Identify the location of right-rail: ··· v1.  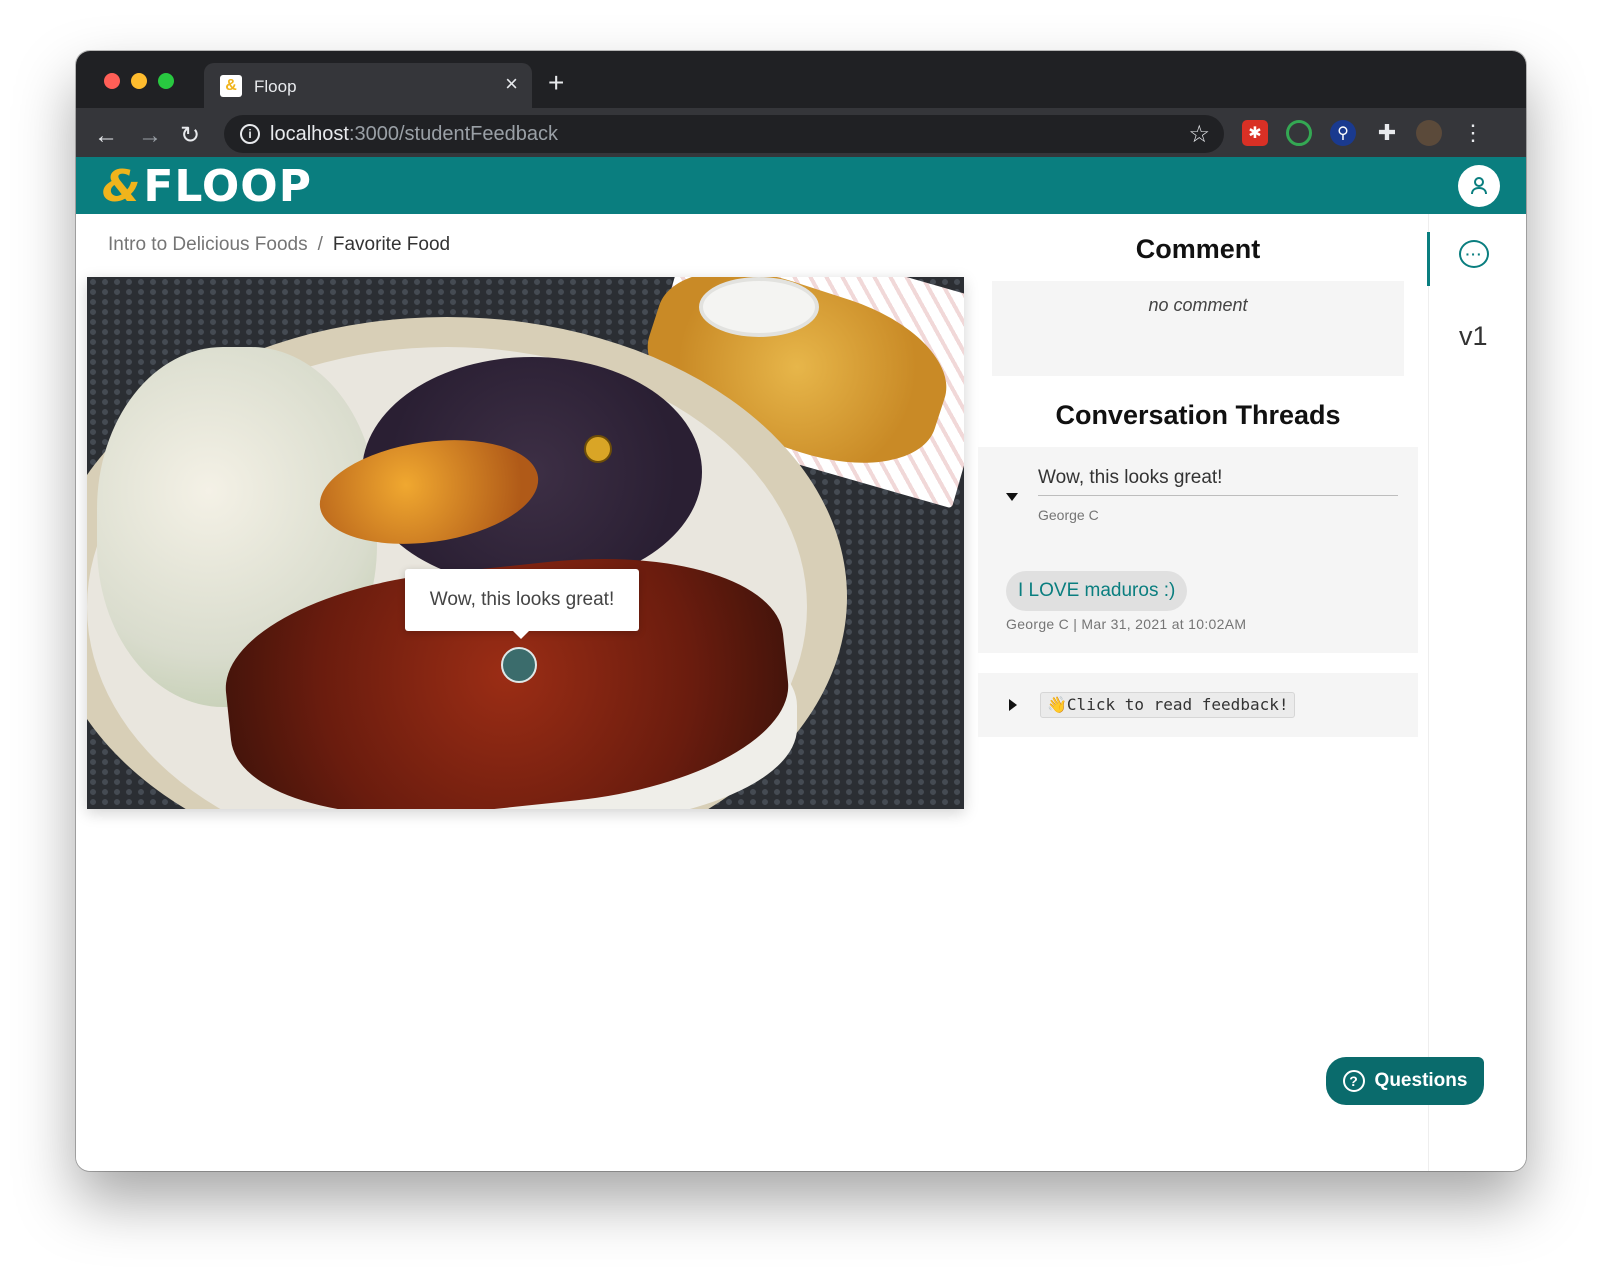
(1476, 692).